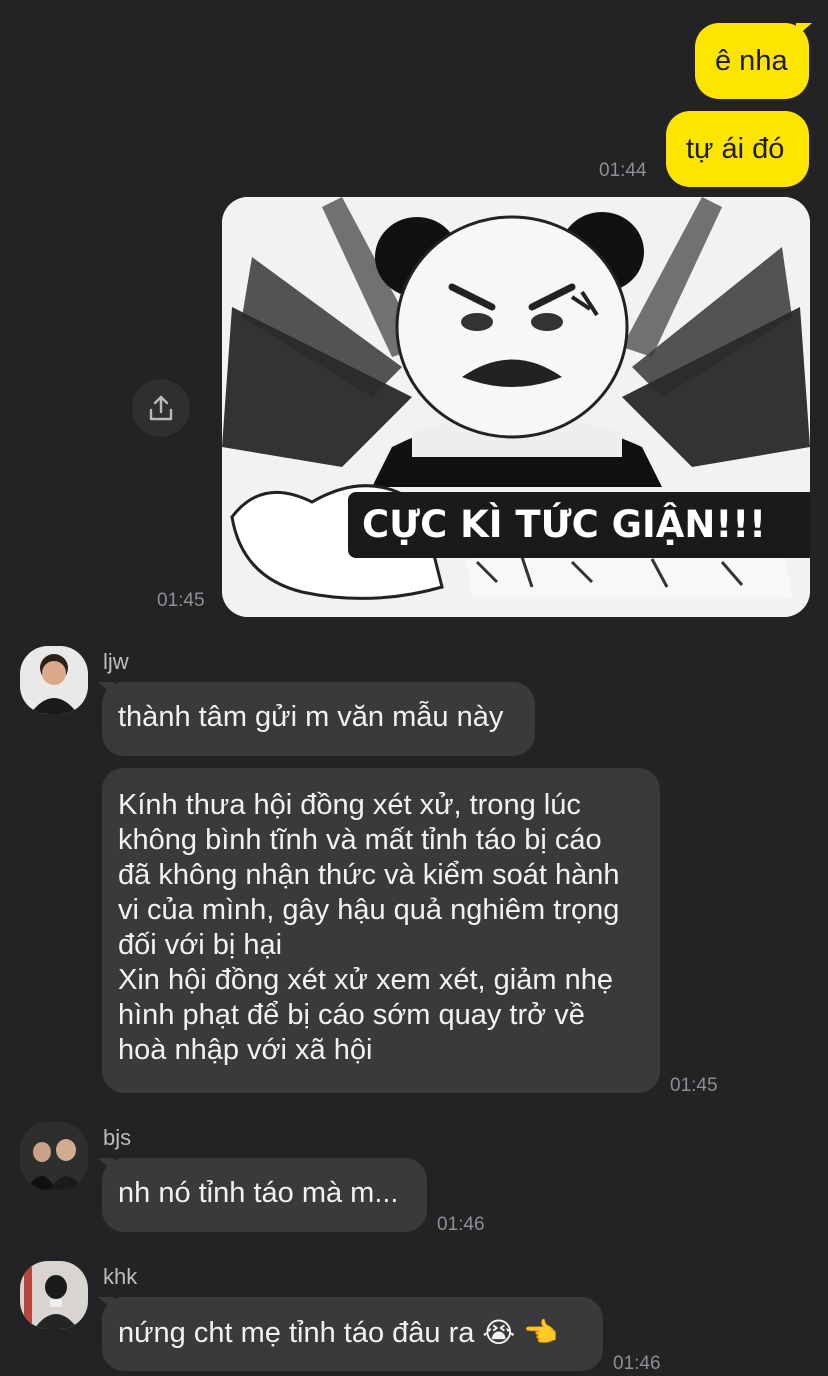 The width and height of the screenshot is (828, 1376). I want to click on share-icon, so click(161, 408).